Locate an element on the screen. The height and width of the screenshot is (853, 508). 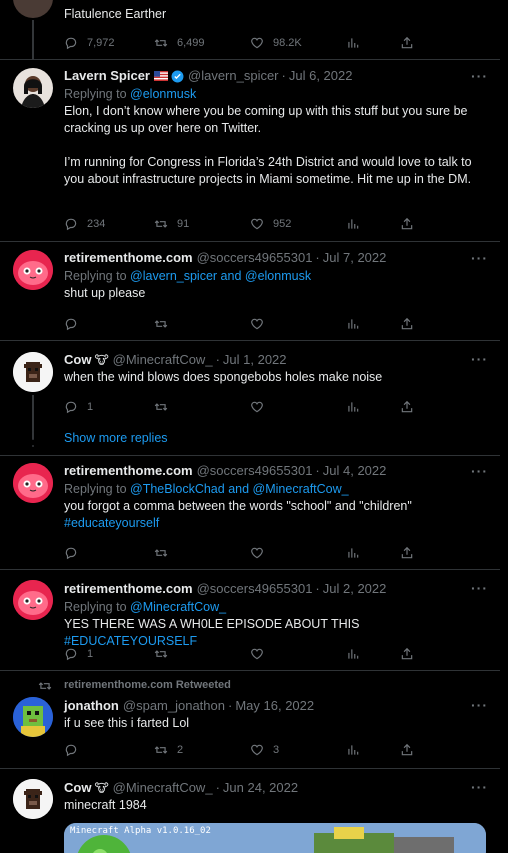
show-more-replies-link: Show more replies is located at coordinates (116, 438).